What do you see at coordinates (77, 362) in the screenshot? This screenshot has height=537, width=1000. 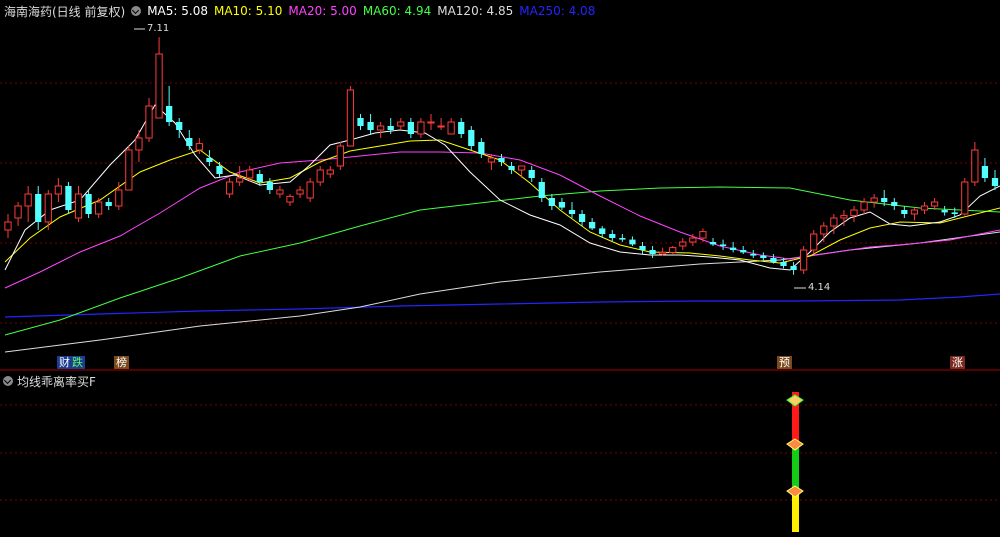 I see `event-tag-die: 跌` at bounding box center [77, 362].